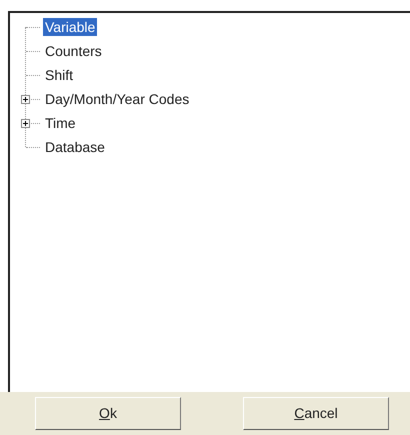  I want to click on tree-item: Day/Month/Year Codes, so click(117, 99).